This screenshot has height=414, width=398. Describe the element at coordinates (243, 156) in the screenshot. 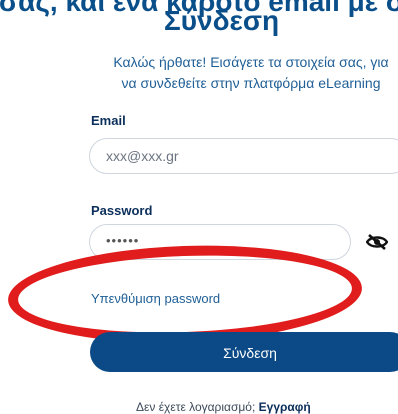

I see `email-field: xxx@xxx.gr` at that location.